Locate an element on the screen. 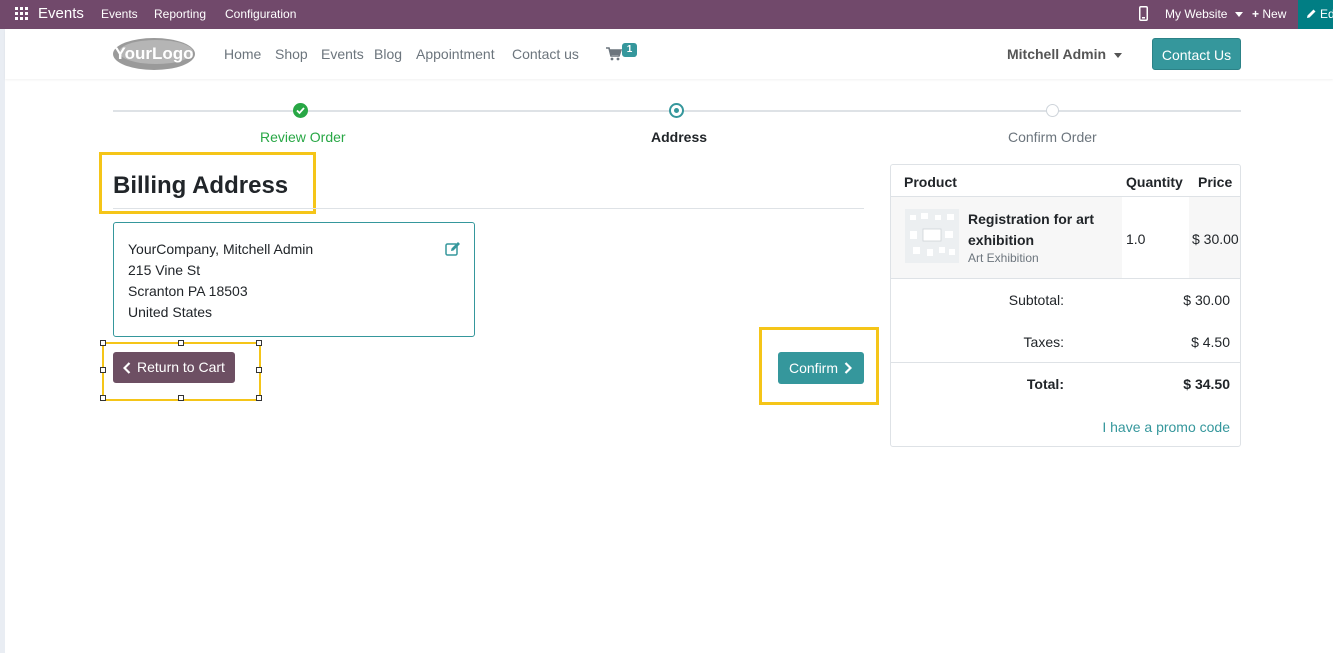 The width and height of the screenshot is (1333, 653). nav-home: Home is located at coordinates (242, 54).